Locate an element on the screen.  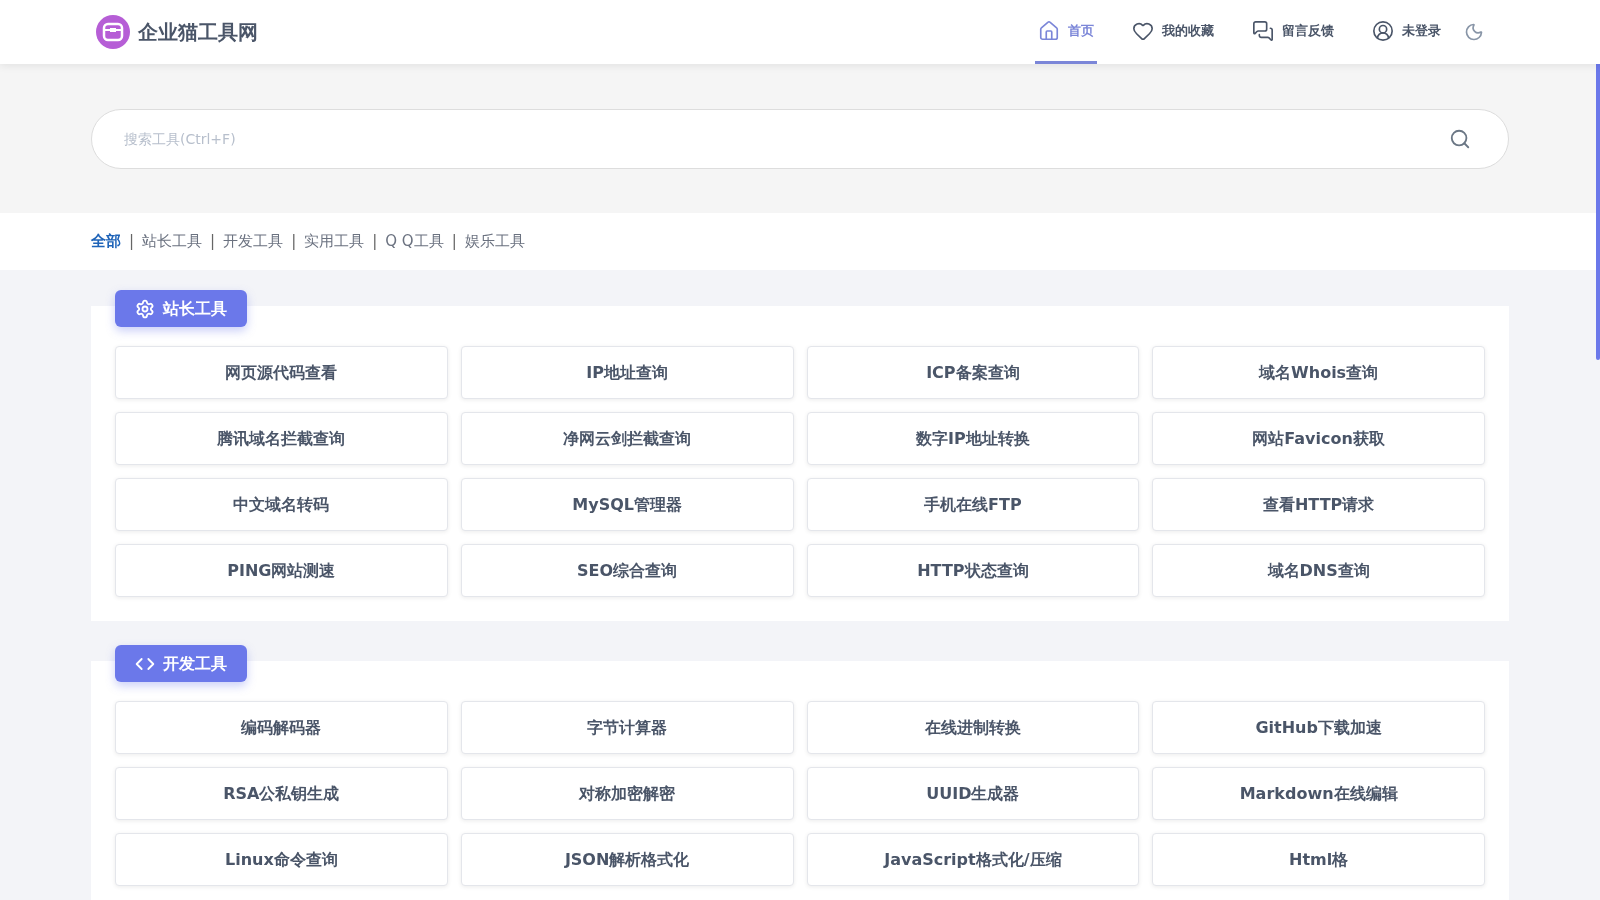
tool-link: Html格 is located at coordinates (1318, 859).